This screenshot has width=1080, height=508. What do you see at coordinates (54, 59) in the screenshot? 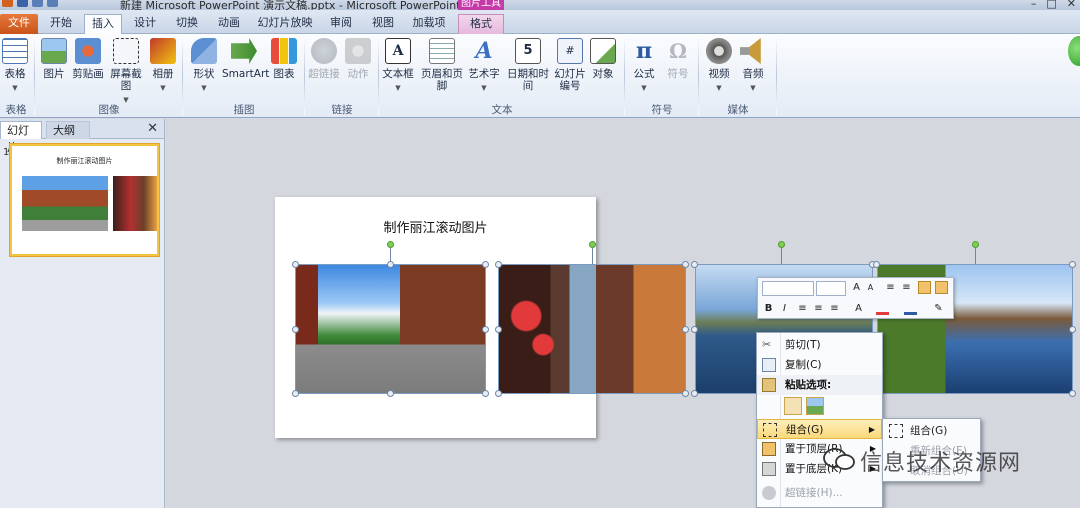
I see `picture-button: 图片` at bounding box center [54, 59].